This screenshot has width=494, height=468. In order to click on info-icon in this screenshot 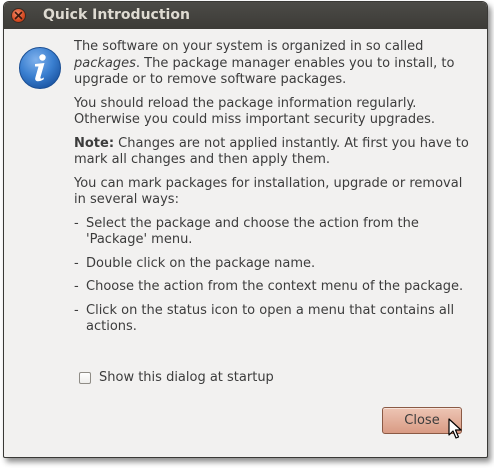, I will do `click(40, 68)`.